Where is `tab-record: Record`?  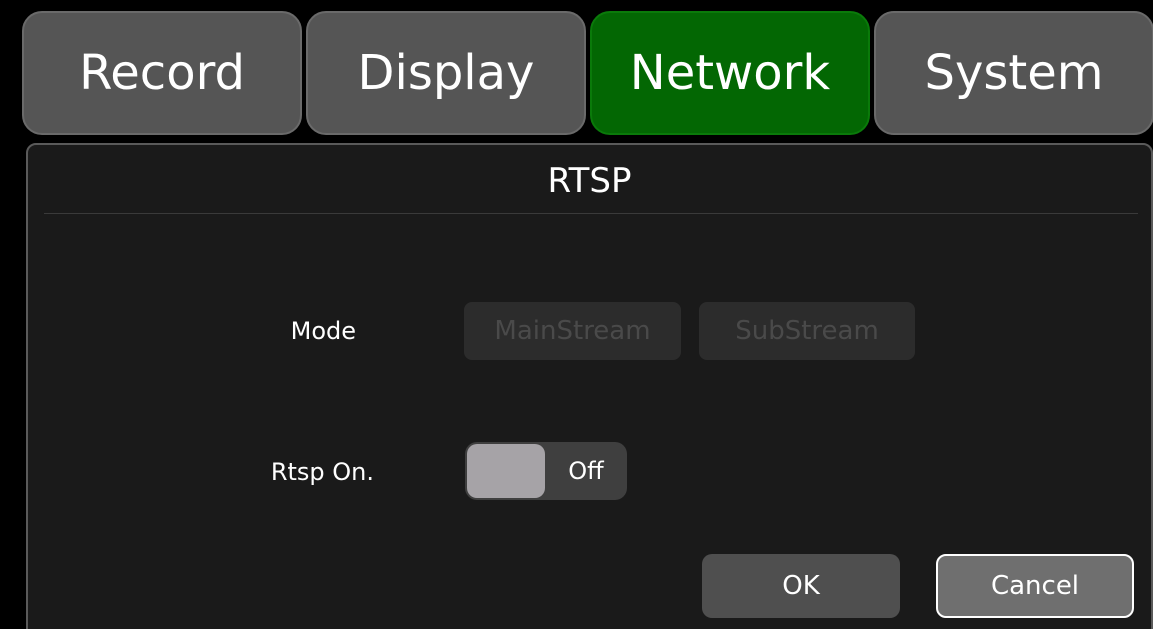
tab-record: Record is located at coordinates (162, 73).